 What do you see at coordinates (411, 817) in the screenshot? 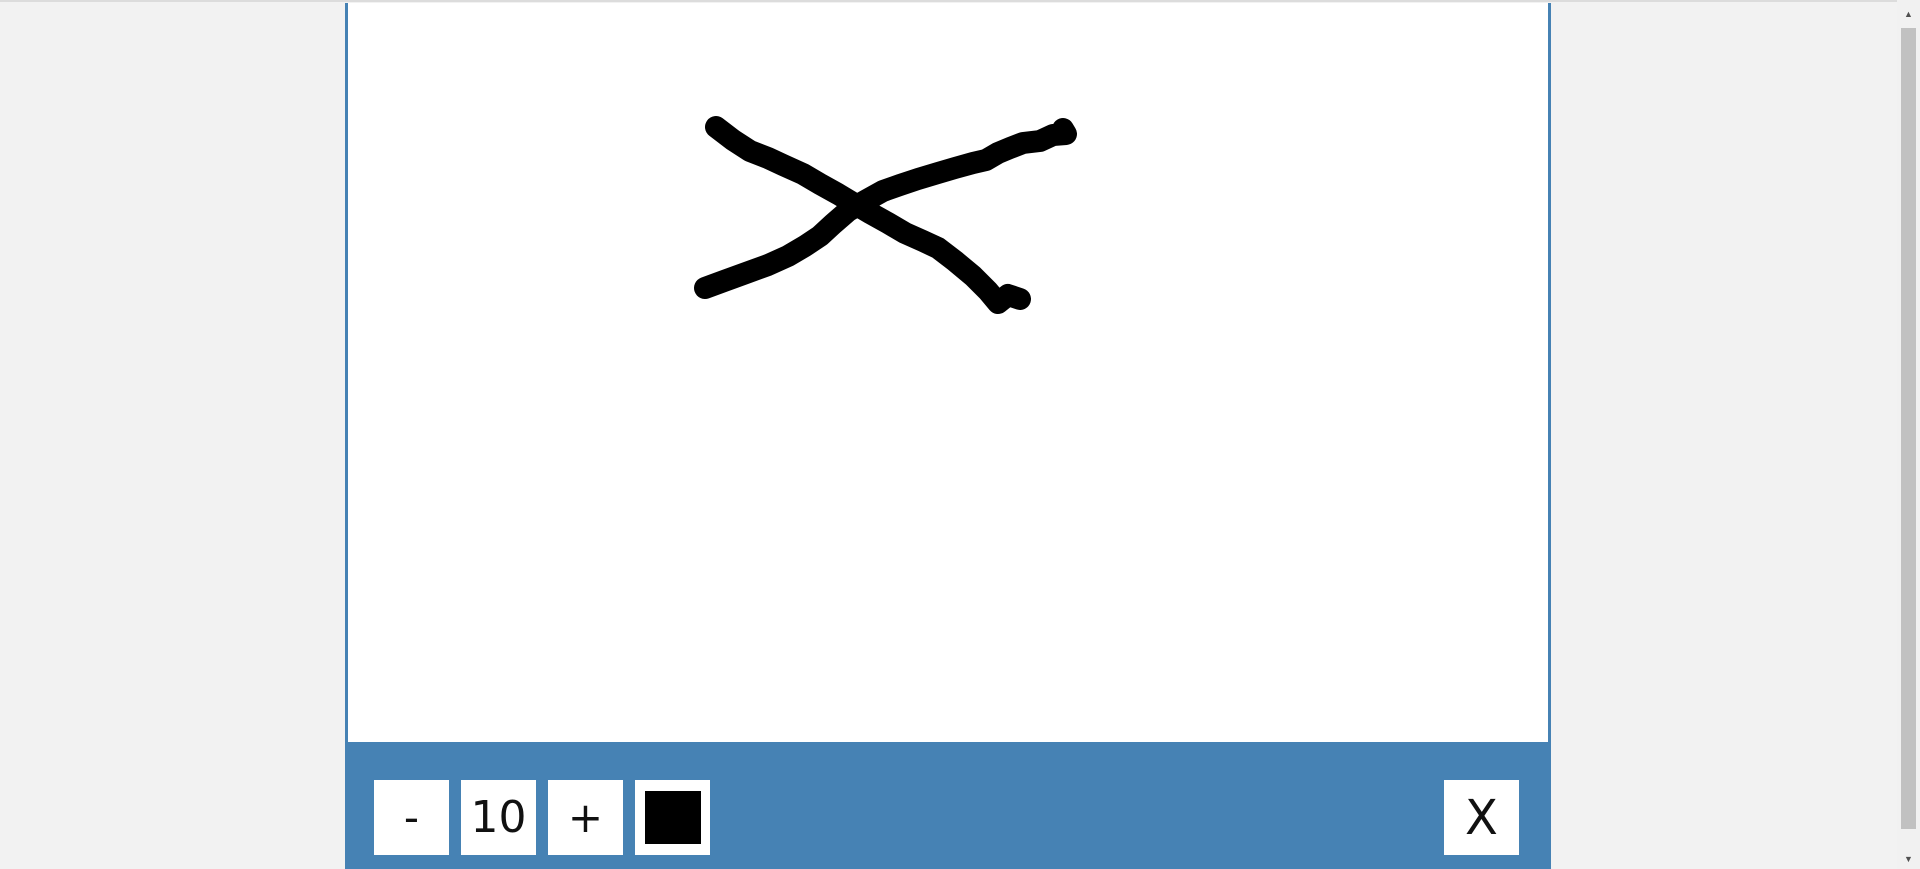
I see `decrease-brush-size-button: -` at bounding box center [411, 817].